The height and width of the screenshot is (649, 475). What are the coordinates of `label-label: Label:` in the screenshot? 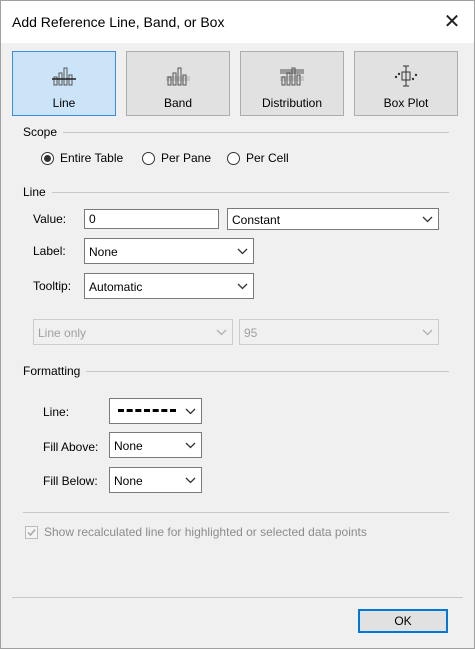 It's located at (49, 251).